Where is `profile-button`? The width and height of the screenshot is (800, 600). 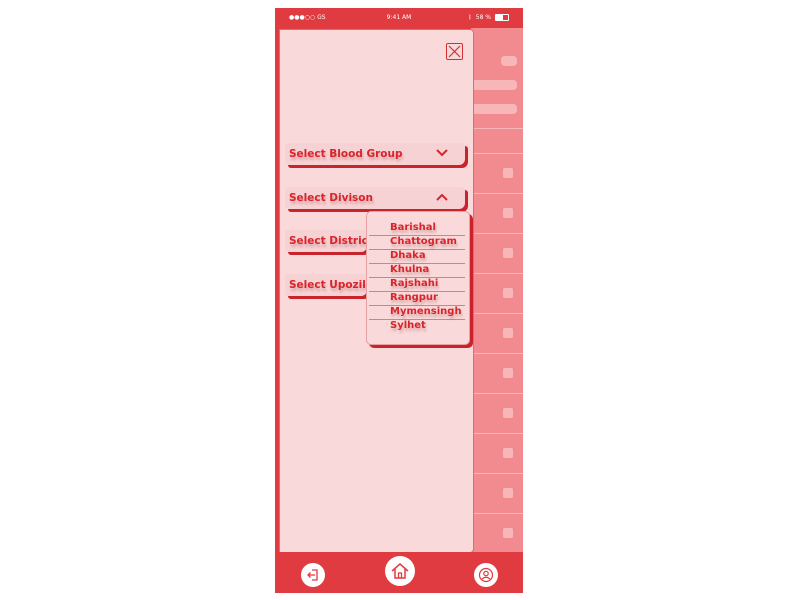 profile-button is located at coordinates (486, 575).